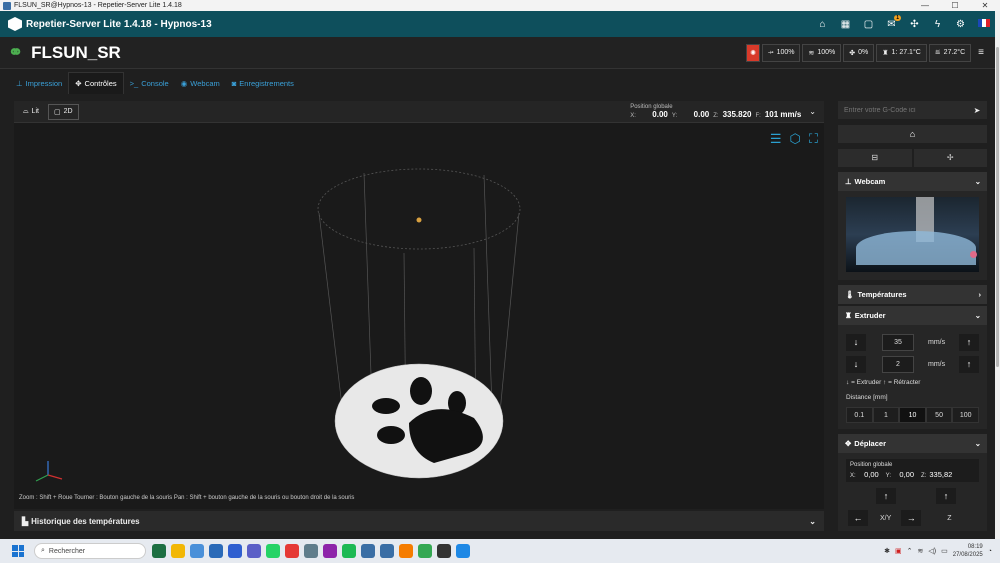 This screenshot has width=1000, height=563. I want to click on move-position-readout: Position globale X: 0,00 Y: 0,00 Z: 335,82, so click(912, 470).